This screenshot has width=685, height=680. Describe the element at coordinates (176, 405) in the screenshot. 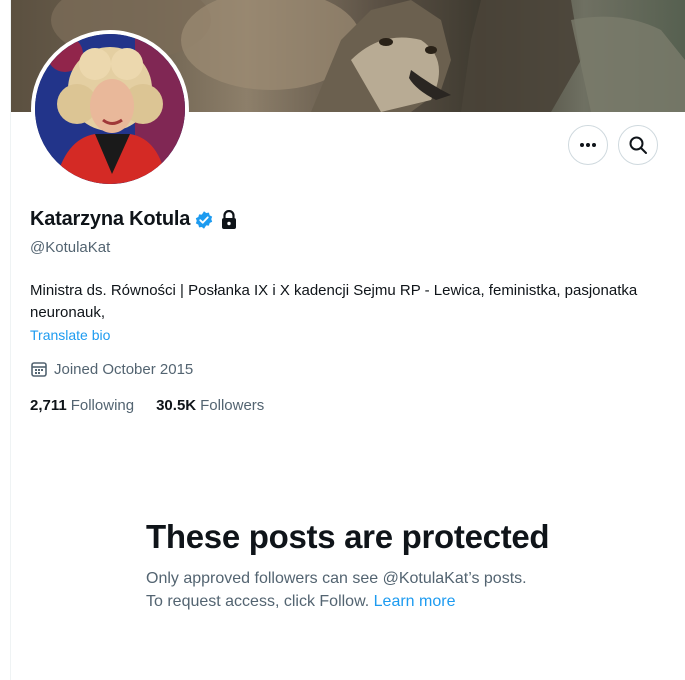

I see `followers-count: 30.5K` at that location.